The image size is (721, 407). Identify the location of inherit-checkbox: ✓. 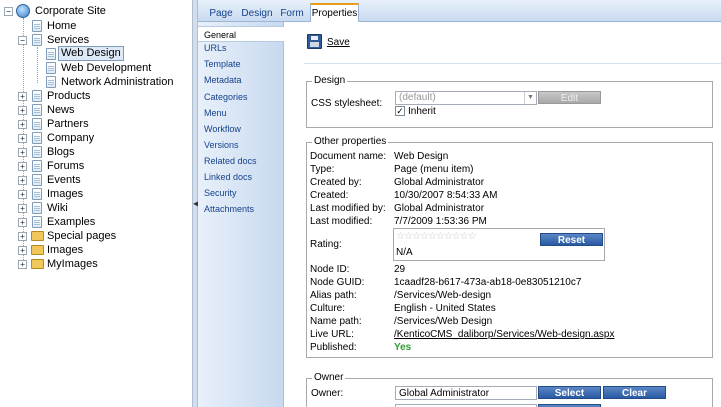
(400, 111).